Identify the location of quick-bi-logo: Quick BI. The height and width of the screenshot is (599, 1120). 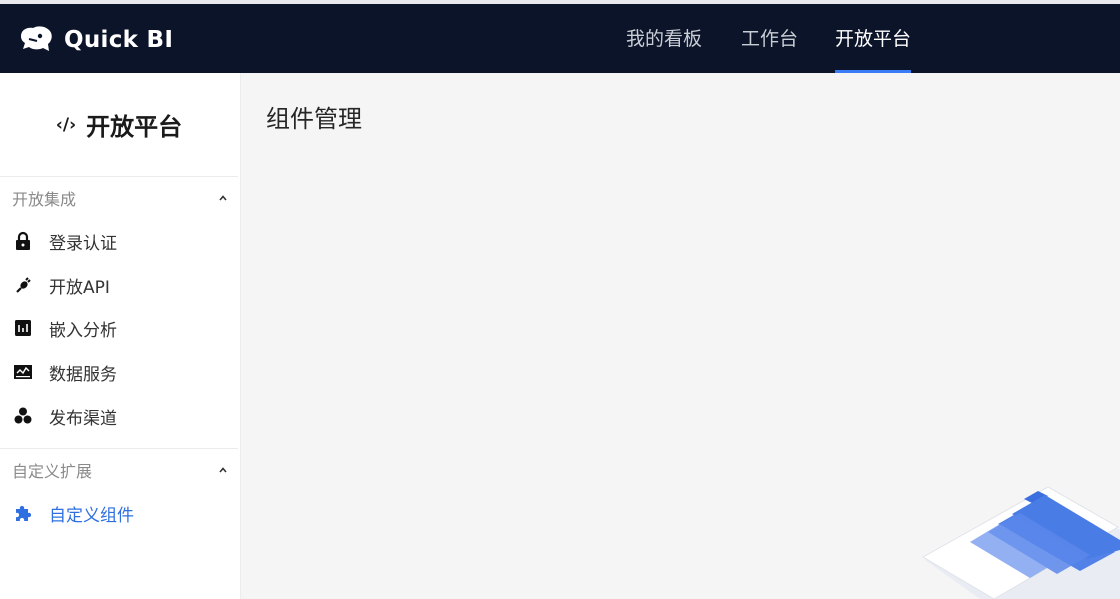
(95, 40).